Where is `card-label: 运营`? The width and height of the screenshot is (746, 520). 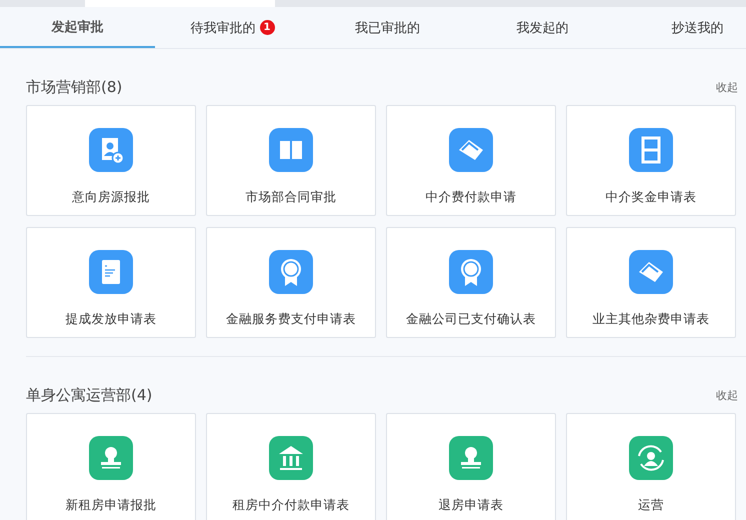 card-label: 运营 is located at coordinates (651, 505).